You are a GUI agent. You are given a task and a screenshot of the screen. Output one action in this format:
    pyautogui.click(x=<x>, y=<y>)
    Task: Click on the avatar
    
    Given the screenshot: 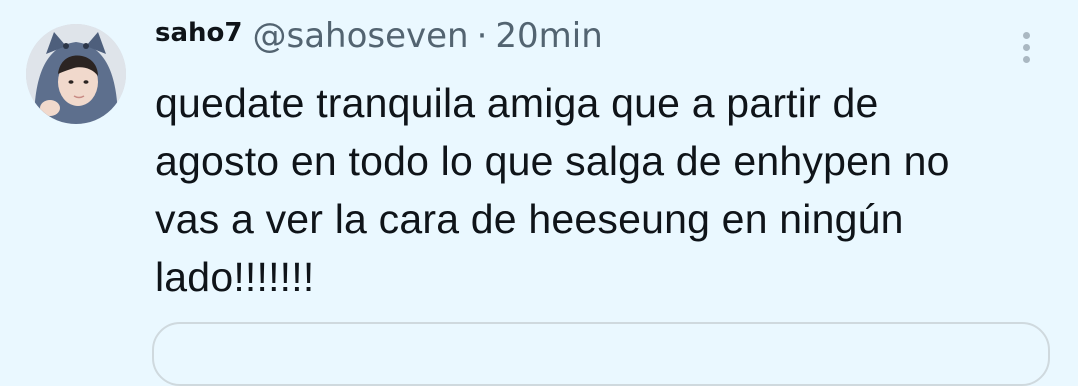 What is the action you would take?
    pyautogui.click(x=76, y=74)
    